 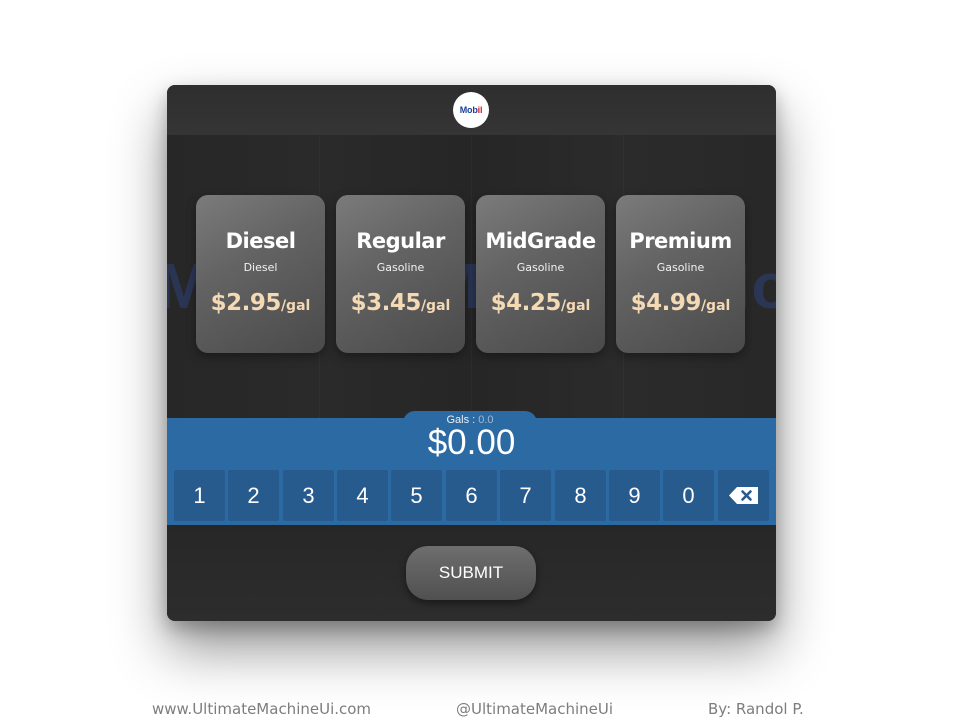 What do you see at coordinates (400, 303) in the screenshot?
I see `fuel-price: $3.45/gal` at bounding box center [400, 303].